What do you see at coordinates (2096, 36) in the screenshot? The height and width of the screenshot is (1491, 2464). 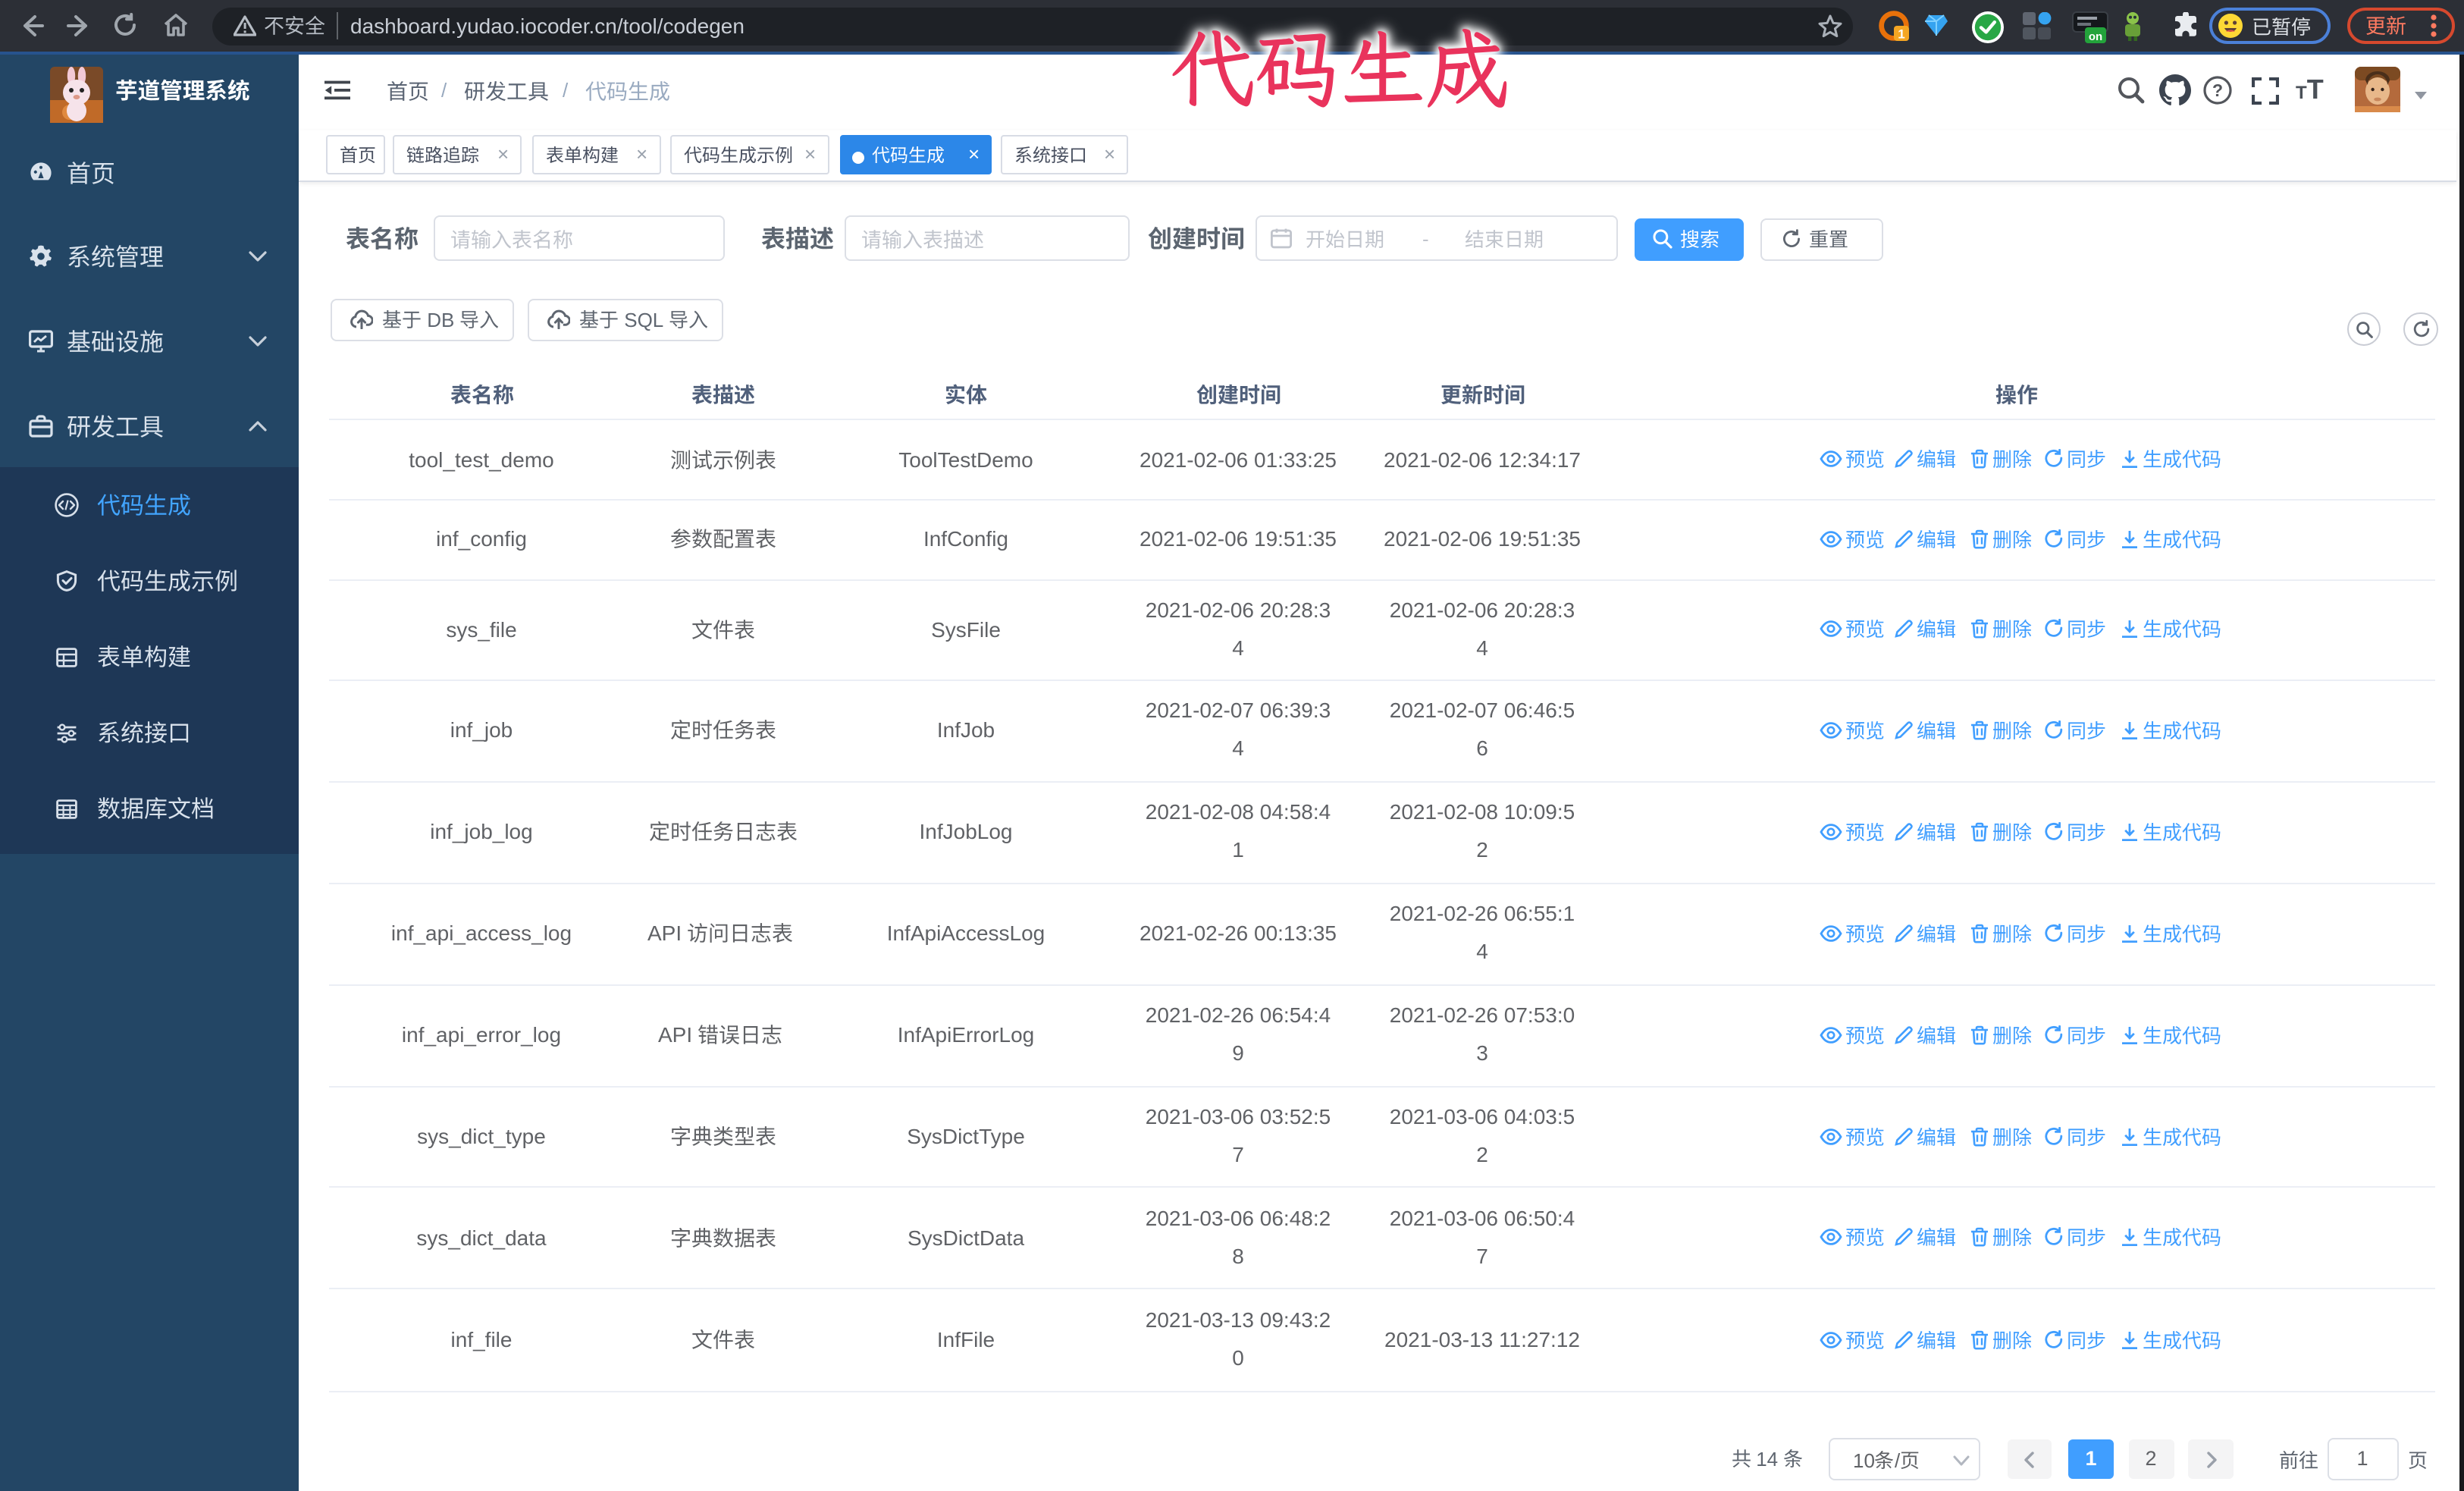 I see `svg-text: on` at bounding box center [2096, 36].